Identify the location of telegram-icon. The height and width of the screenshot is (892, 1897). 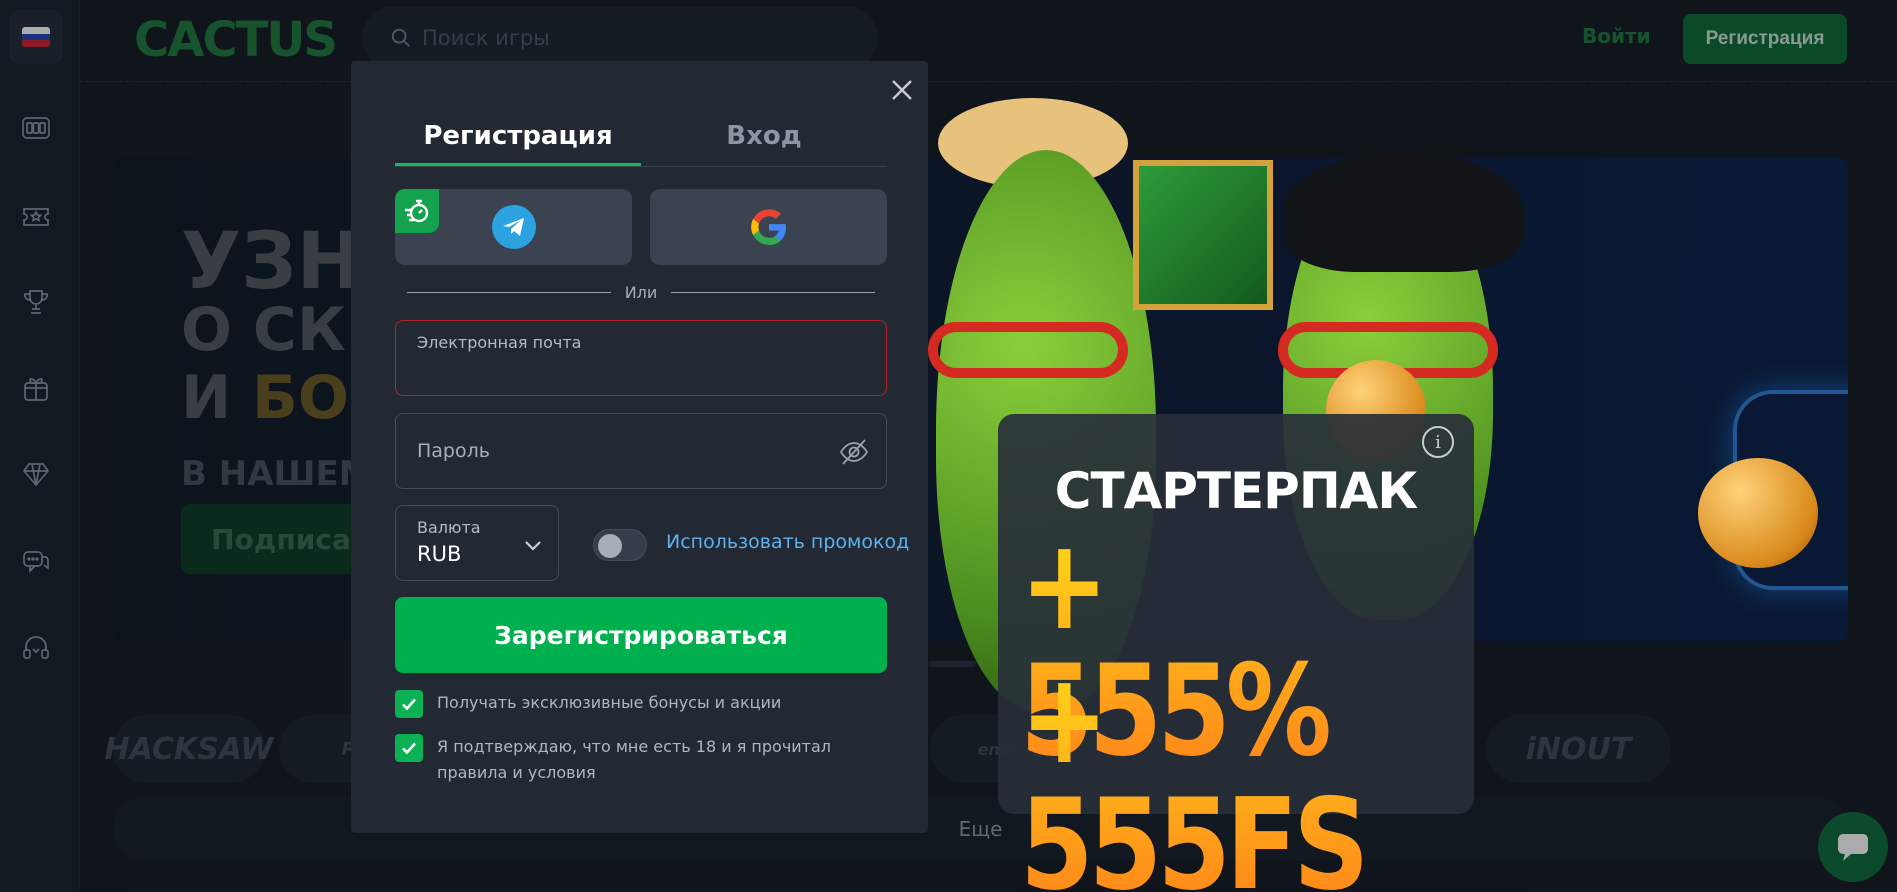
(513, 227).